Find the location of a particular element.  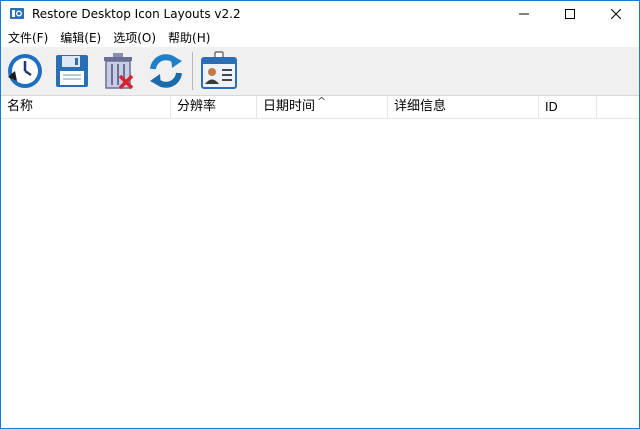

menu-help: 帮助(H) is located at coordinates (189, 37).